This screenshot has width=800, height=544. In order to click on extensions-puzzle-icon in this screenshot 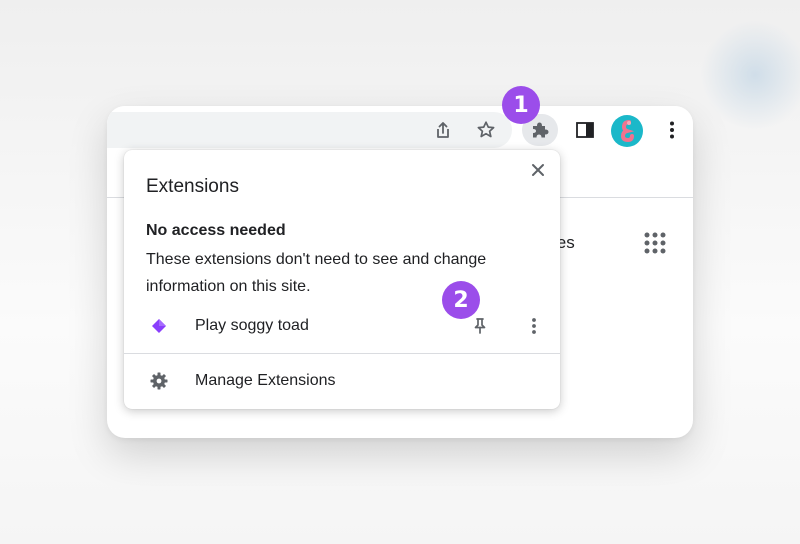, I will do `click(540, 130)`.